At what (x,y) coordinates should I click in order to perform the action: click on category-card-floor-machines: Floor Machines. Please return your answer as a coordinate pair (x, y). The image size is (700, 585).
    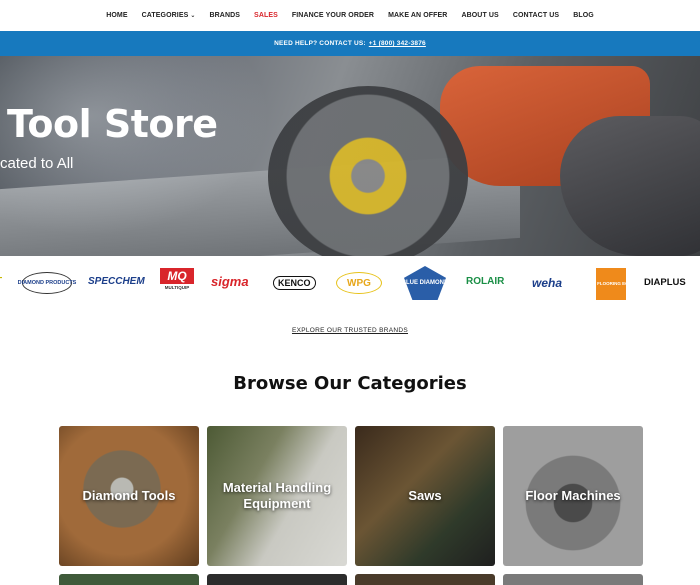
    Looking at the image, I should click on (573, 496).